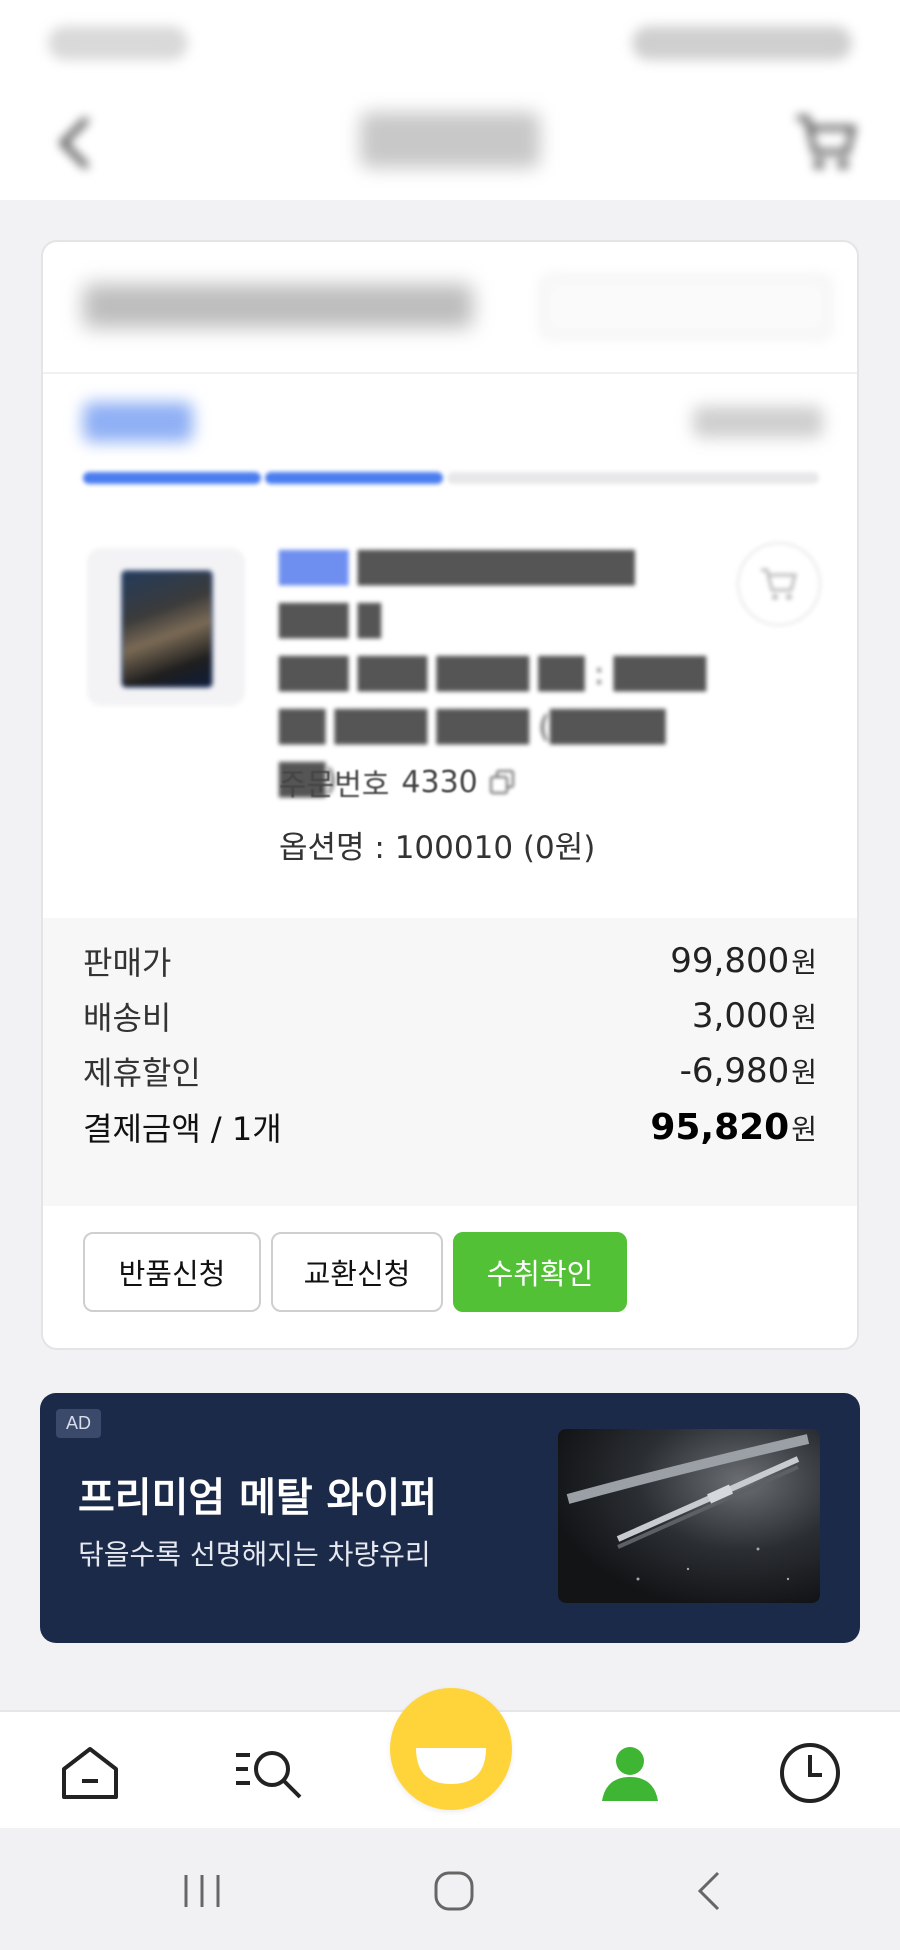 This screenshot has width=900, height=1950. I want to click on clock-icon, so click(810, 1773).